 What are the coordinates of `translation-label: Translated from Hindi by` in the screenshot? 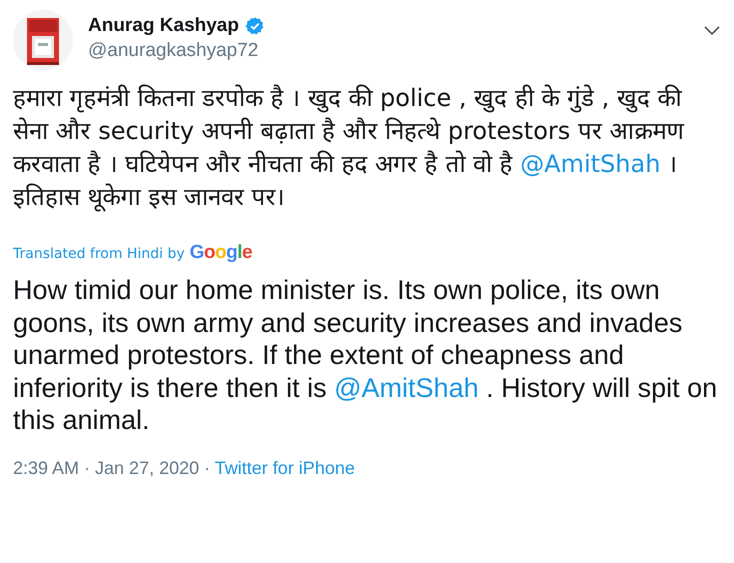 It's located at (99, 254).